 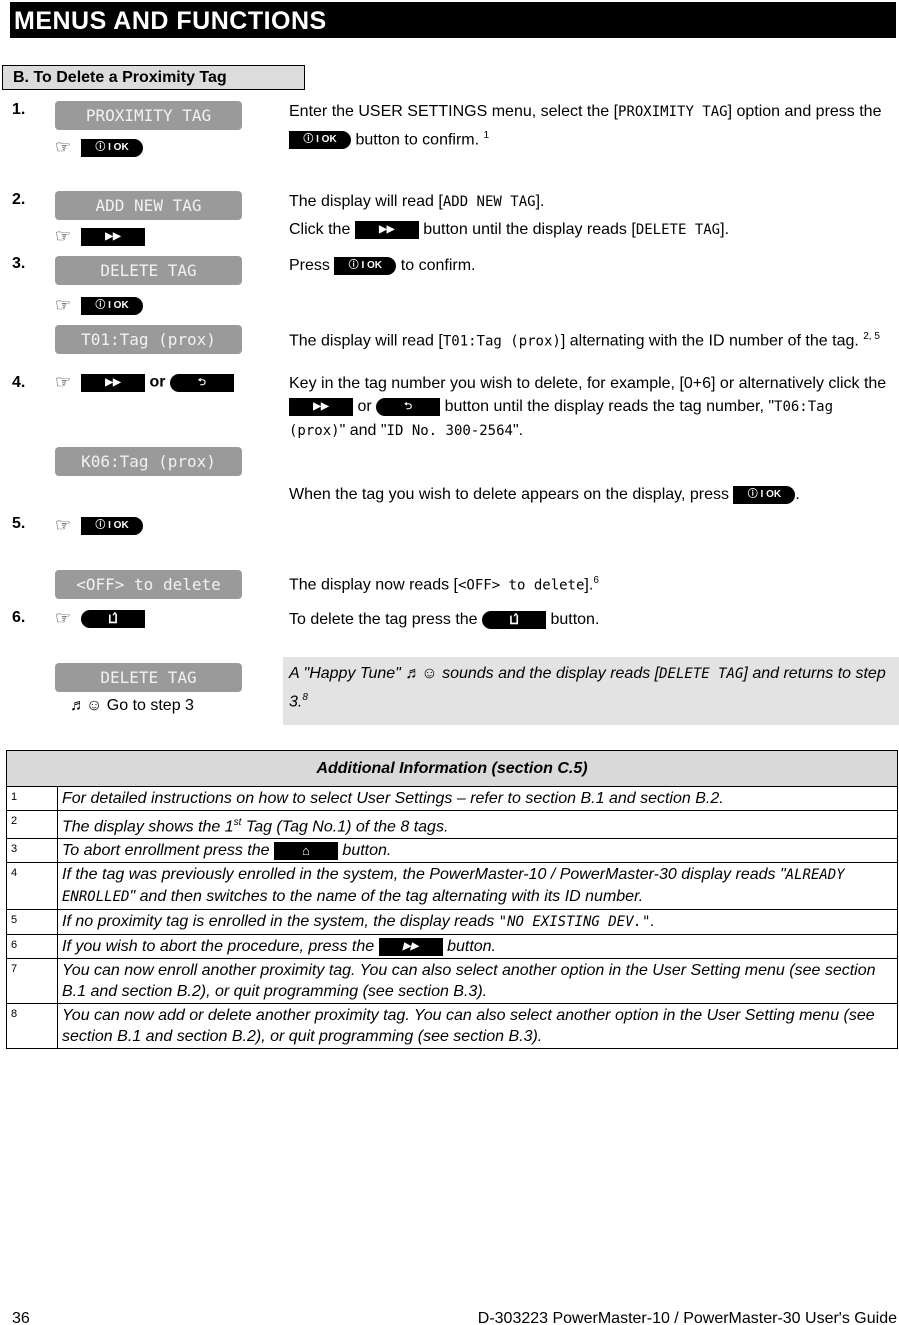 What do you see at coordinates (148, 584) in the screenshot?
I see `lcd-display: <OFF> to delete` at bounding box center [148, 584].